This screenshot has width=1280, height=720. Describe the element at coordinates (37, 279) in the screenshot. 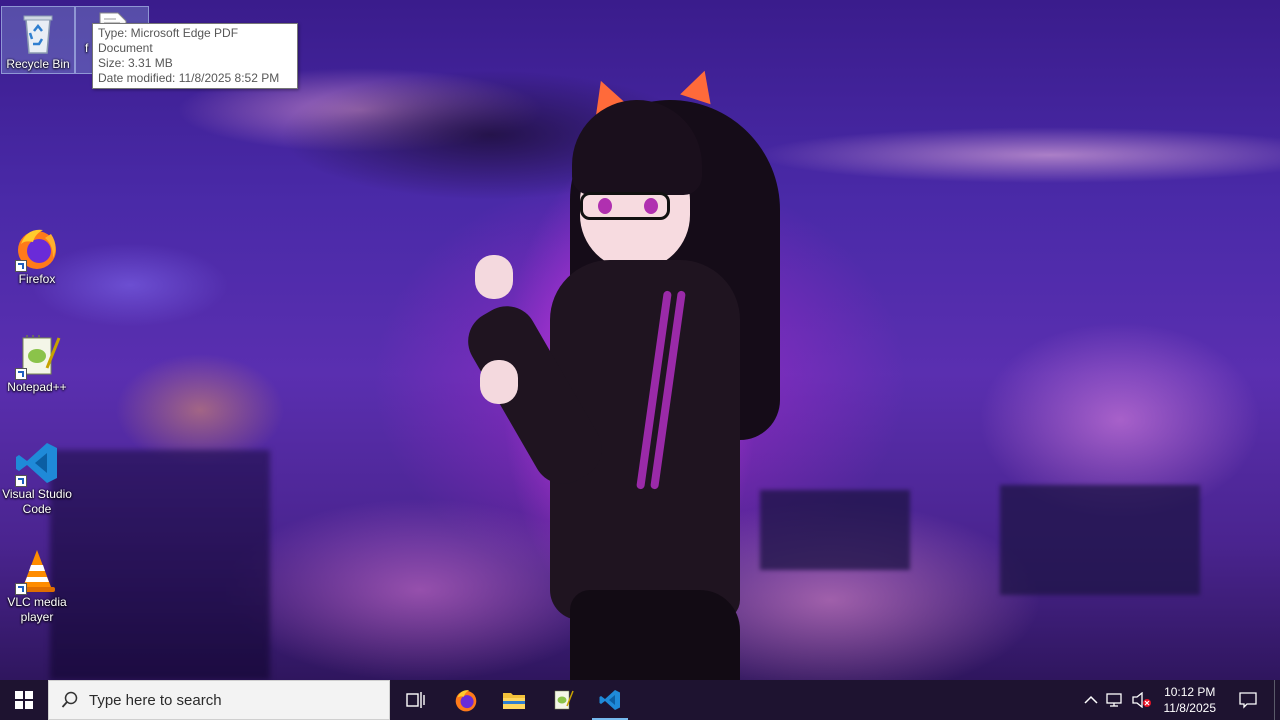

I see `desktop-icon-label: Firefox` at that location.